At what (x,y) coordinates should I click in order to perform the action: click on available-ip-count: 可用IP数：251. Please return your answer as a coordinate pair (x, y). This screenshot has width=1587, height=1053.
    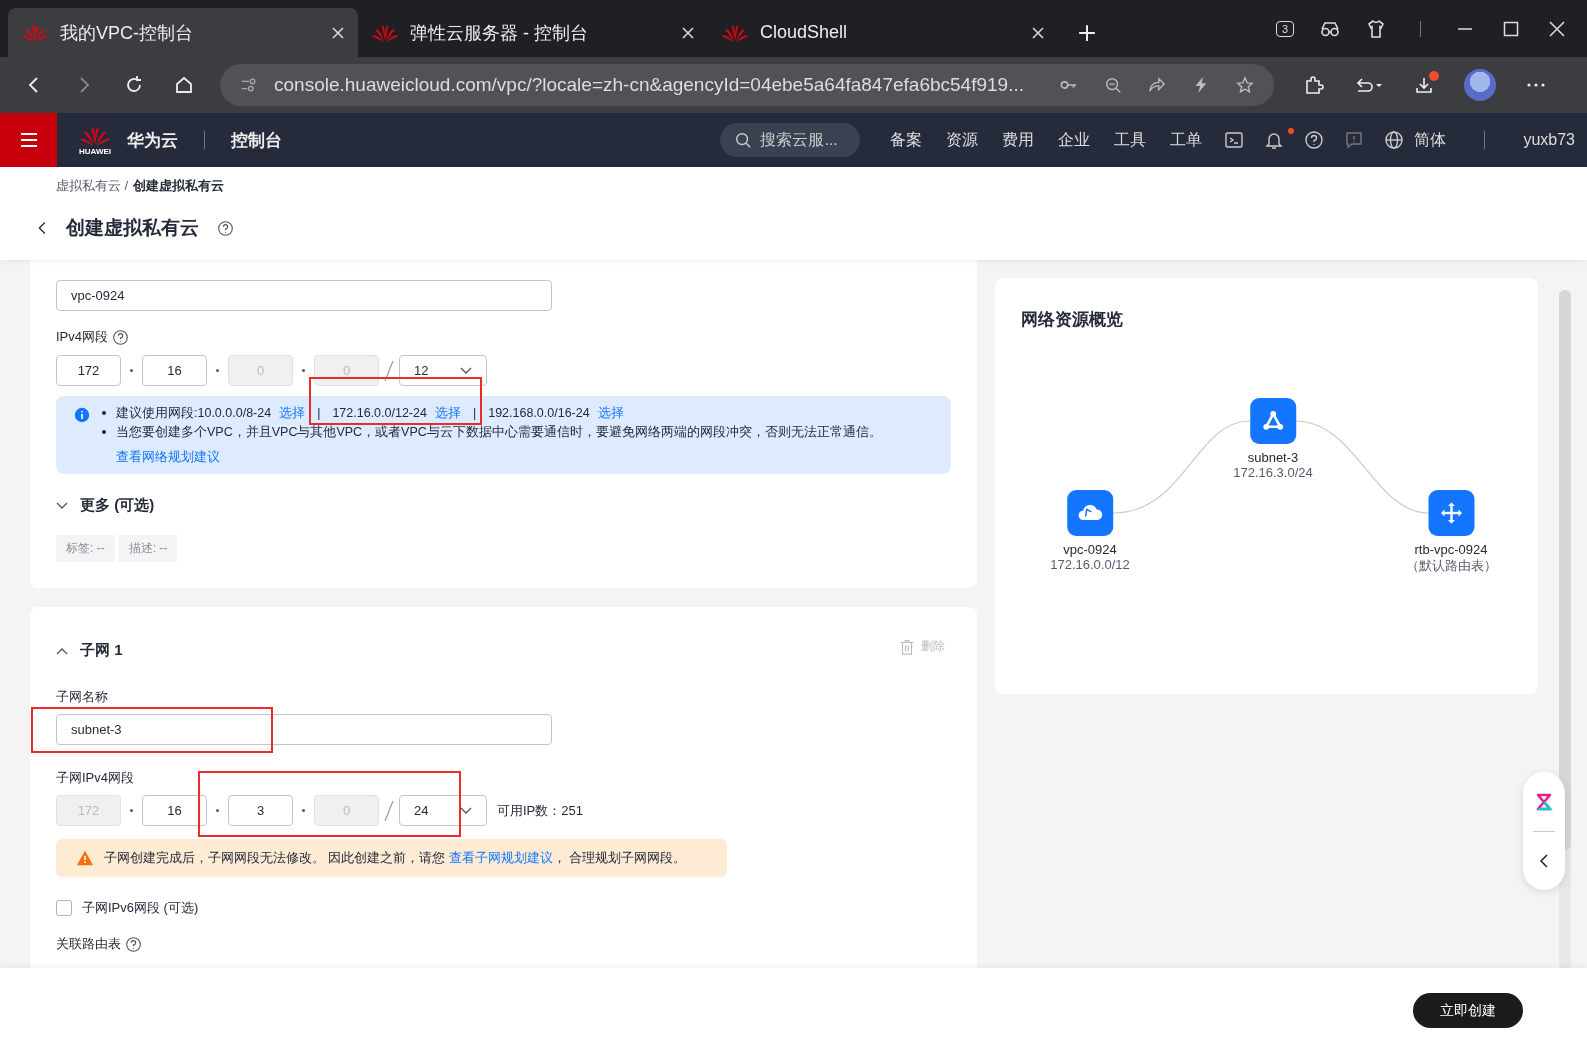
    Looking at the image, I should click on (540, 810).